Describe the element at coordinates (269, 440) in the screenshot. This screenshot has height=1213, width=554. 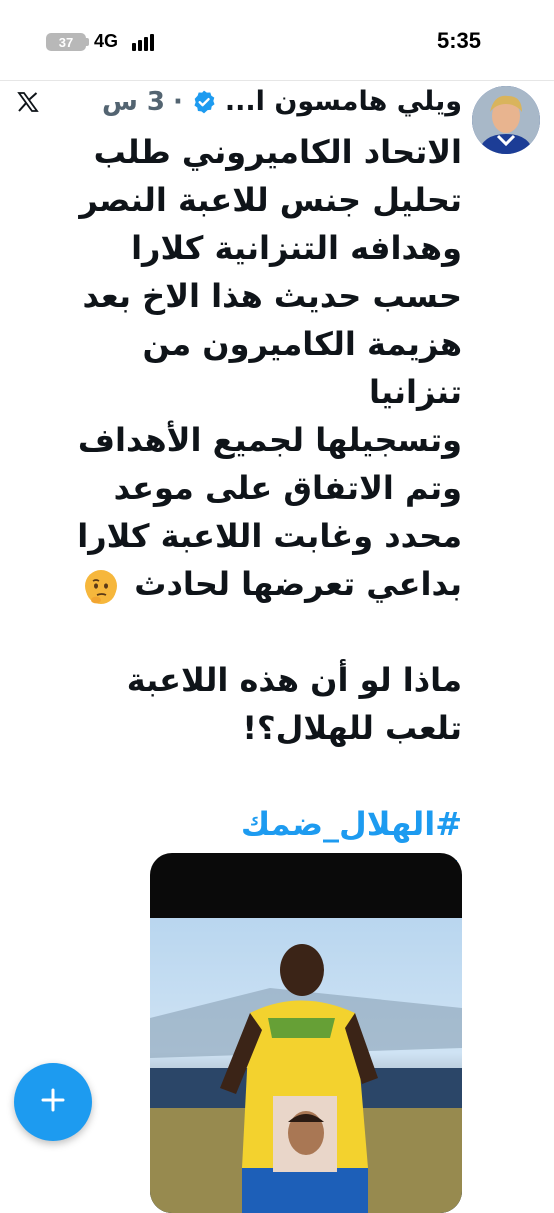
I see `tweet-line: وتسجيلها لجميع الأهداف` at that location.